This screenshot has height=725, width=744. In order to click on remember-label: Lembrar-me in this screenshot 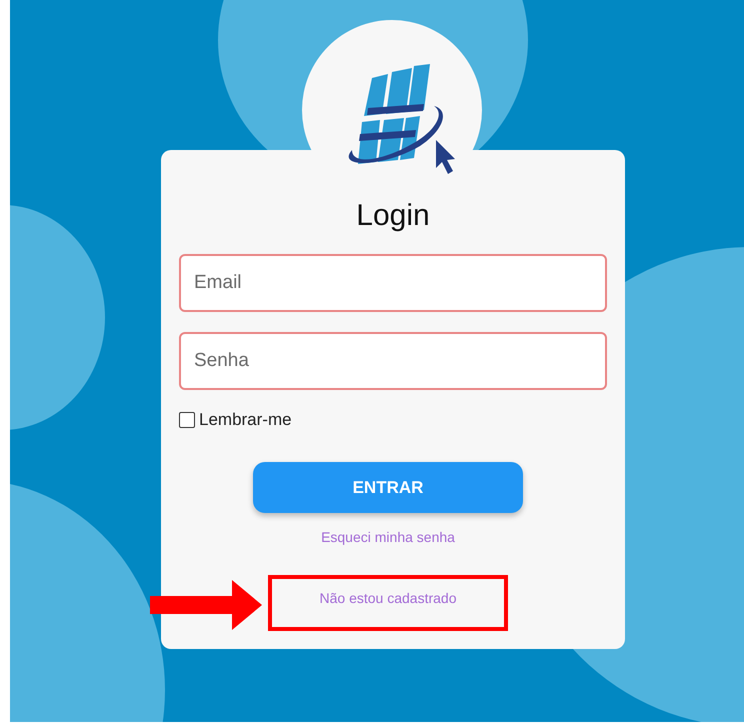, I will do `click(245, 420)`.